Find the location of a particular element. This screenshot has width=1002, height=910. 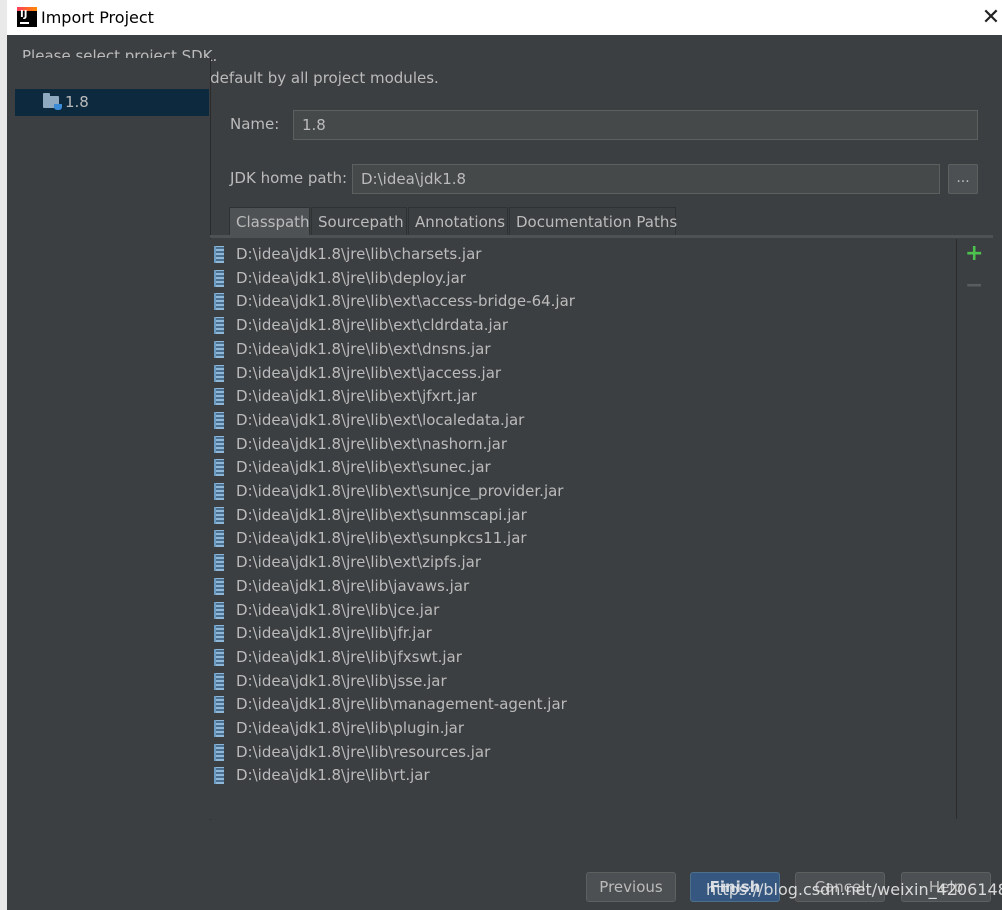

classpath-entry-label: D:\idea\jdk1.8\jre\lib\resources.jar is located at coordinates (363, 751).